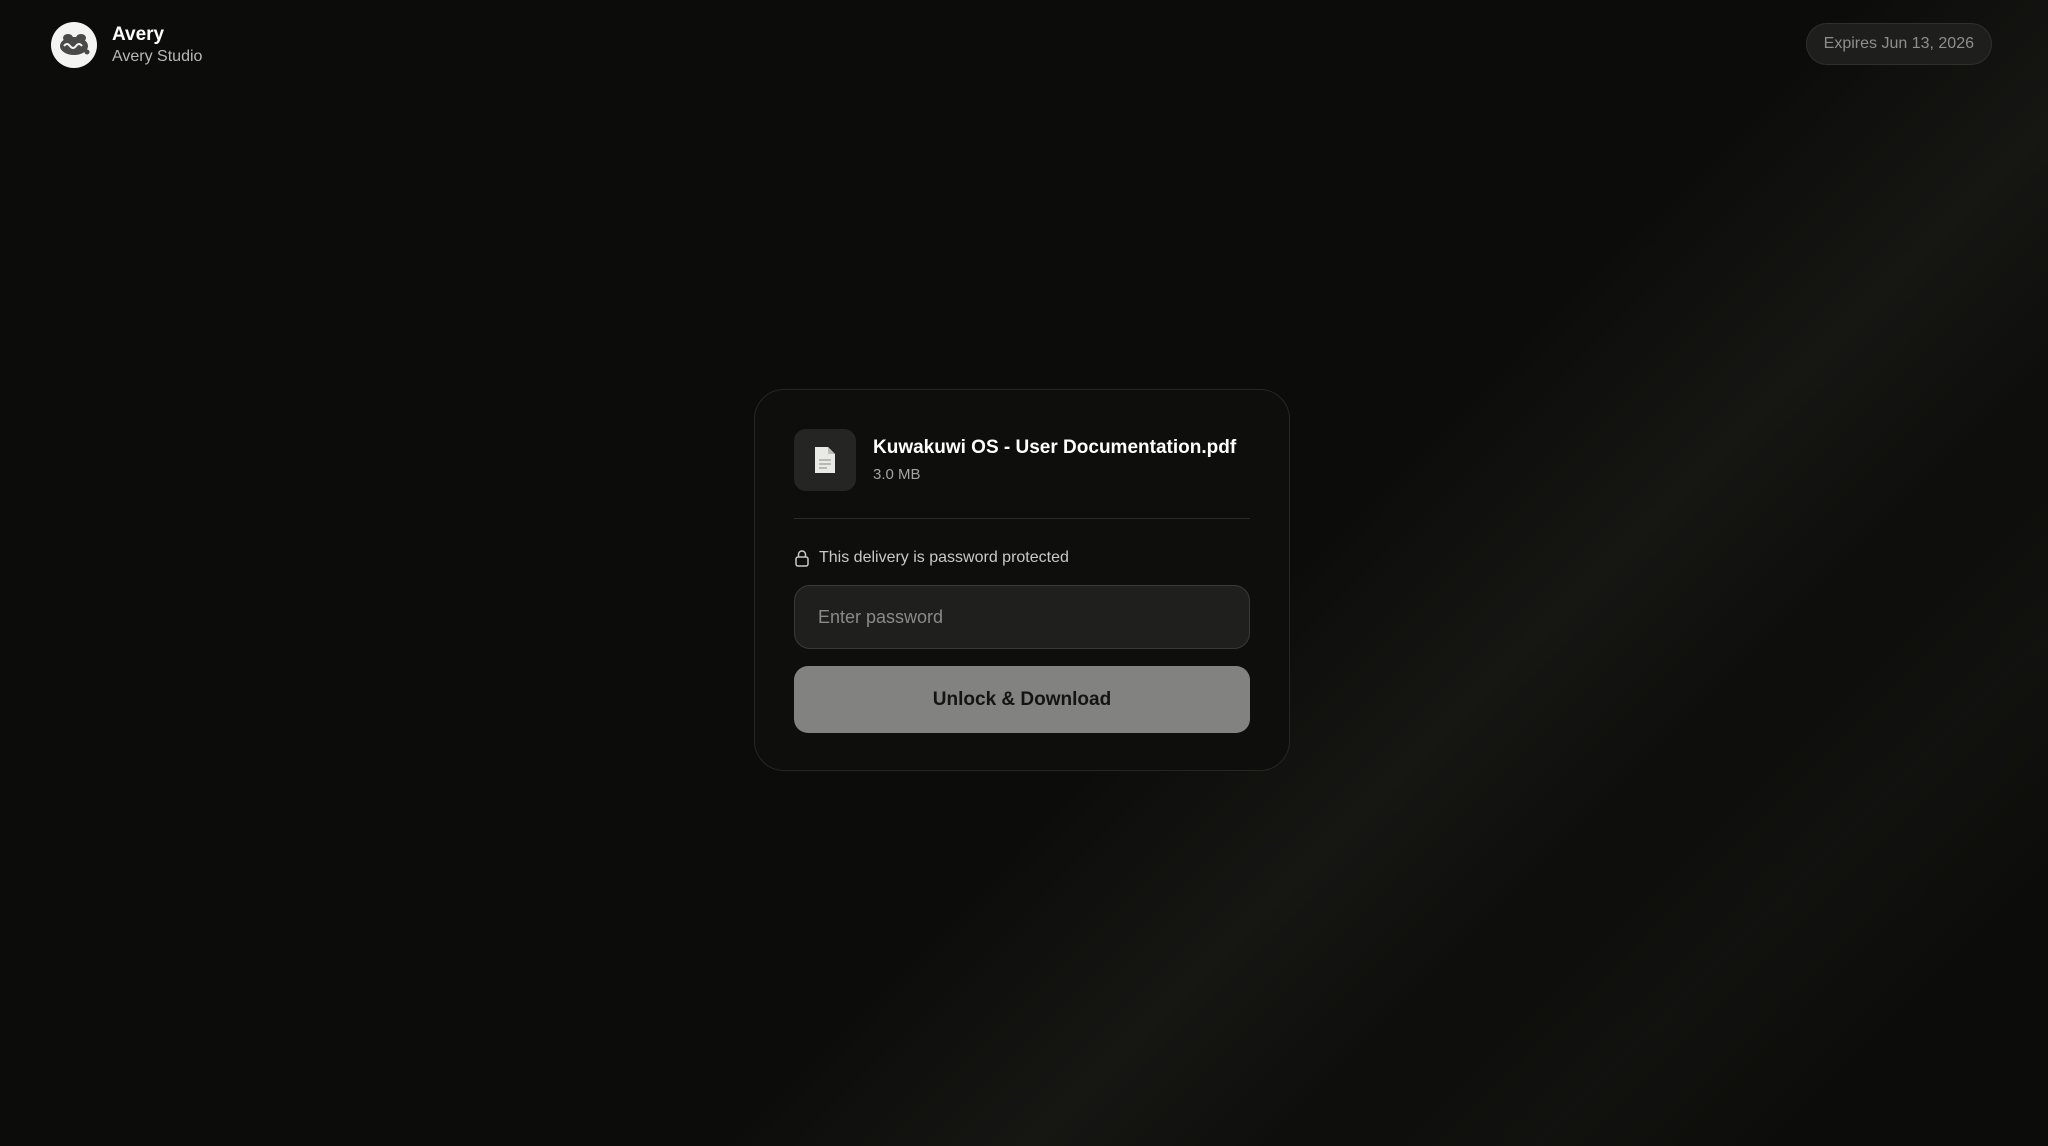  What do you see at coordinates (1022, 518) in the screenshot?
I see `divider` at bounding box center [1022, 518].